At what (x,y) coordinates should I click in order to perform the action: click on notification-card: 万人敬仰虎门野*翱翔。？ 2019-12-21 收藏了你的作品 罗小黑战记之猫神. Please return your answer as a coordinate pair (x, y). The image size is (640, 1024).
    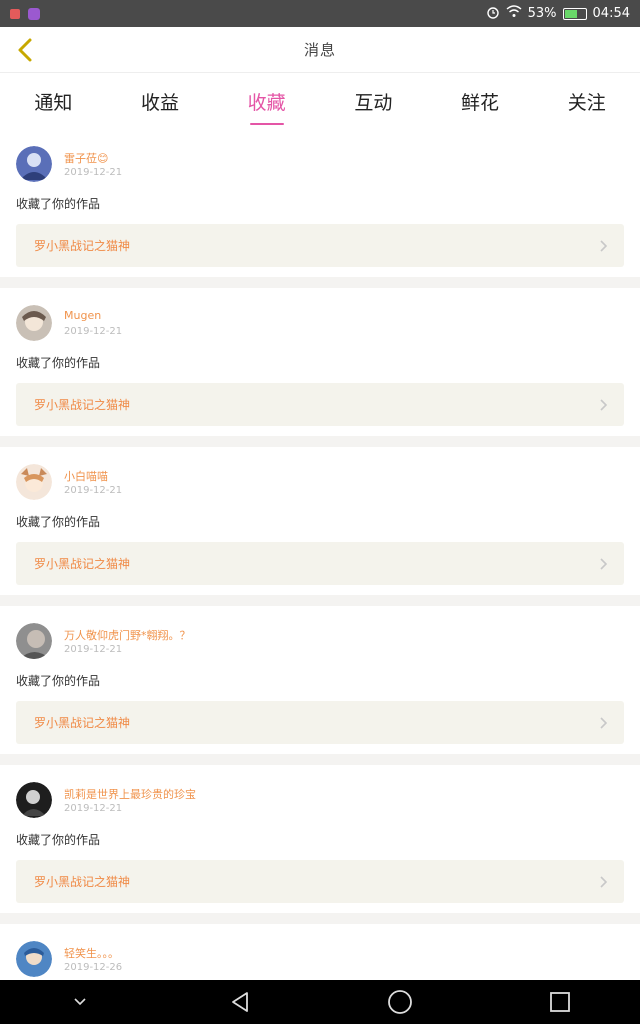
    Looking at the image, I should click on (320, 680).